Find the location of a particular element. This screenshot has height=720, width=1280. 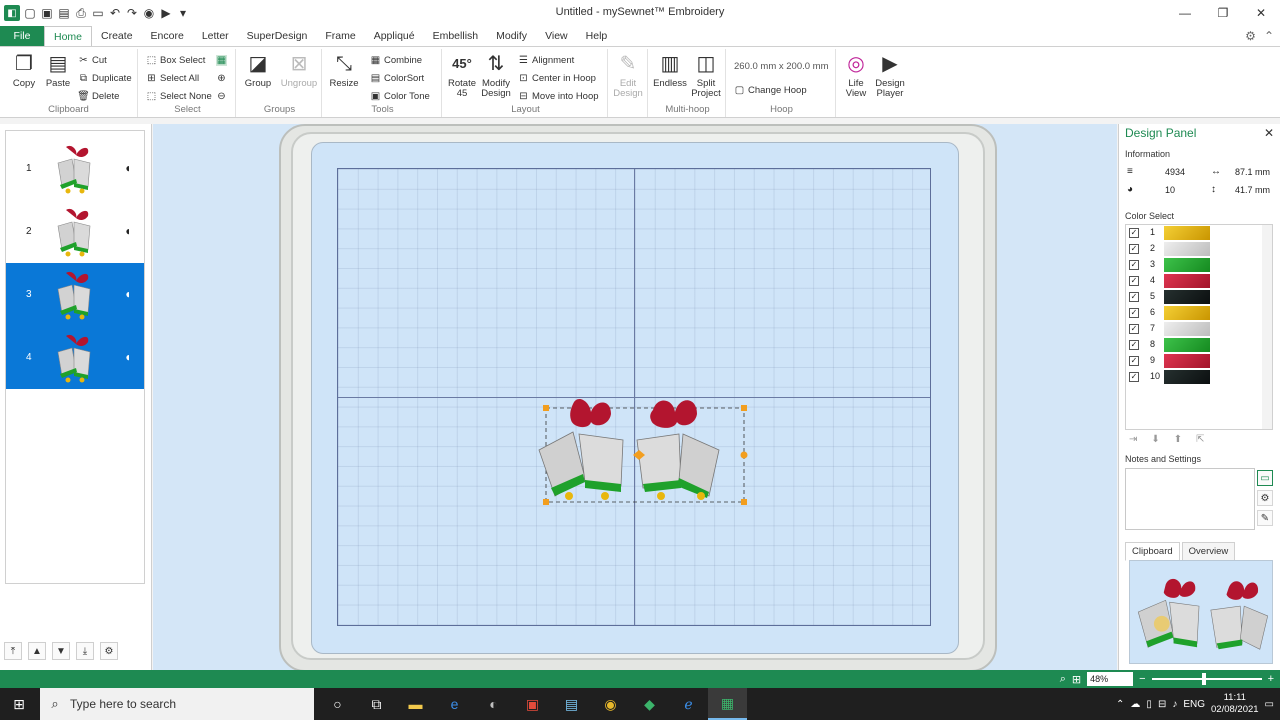

color-row: ✓ 3 is located at coordinates (1199, 265).